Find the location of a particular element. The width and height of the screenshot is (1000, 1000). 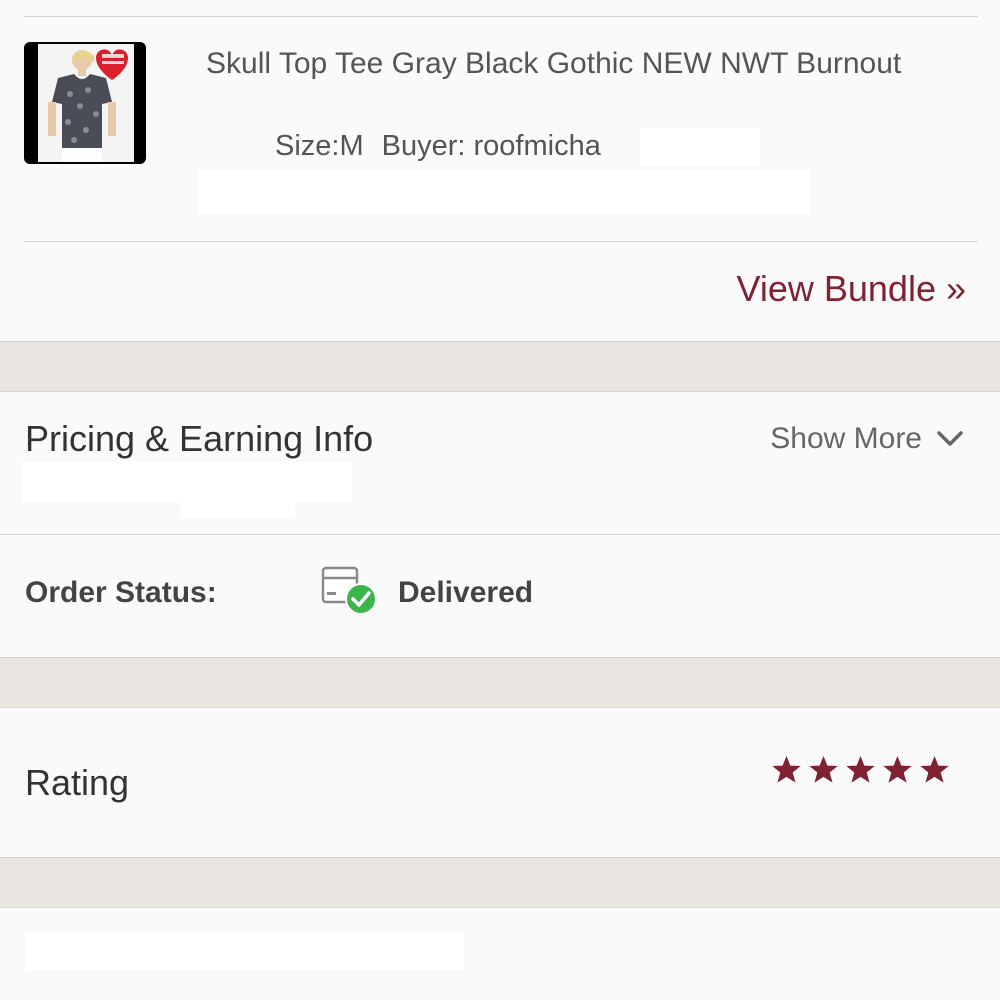

shirt-photo-graphic is located at coordinates (86, 103).